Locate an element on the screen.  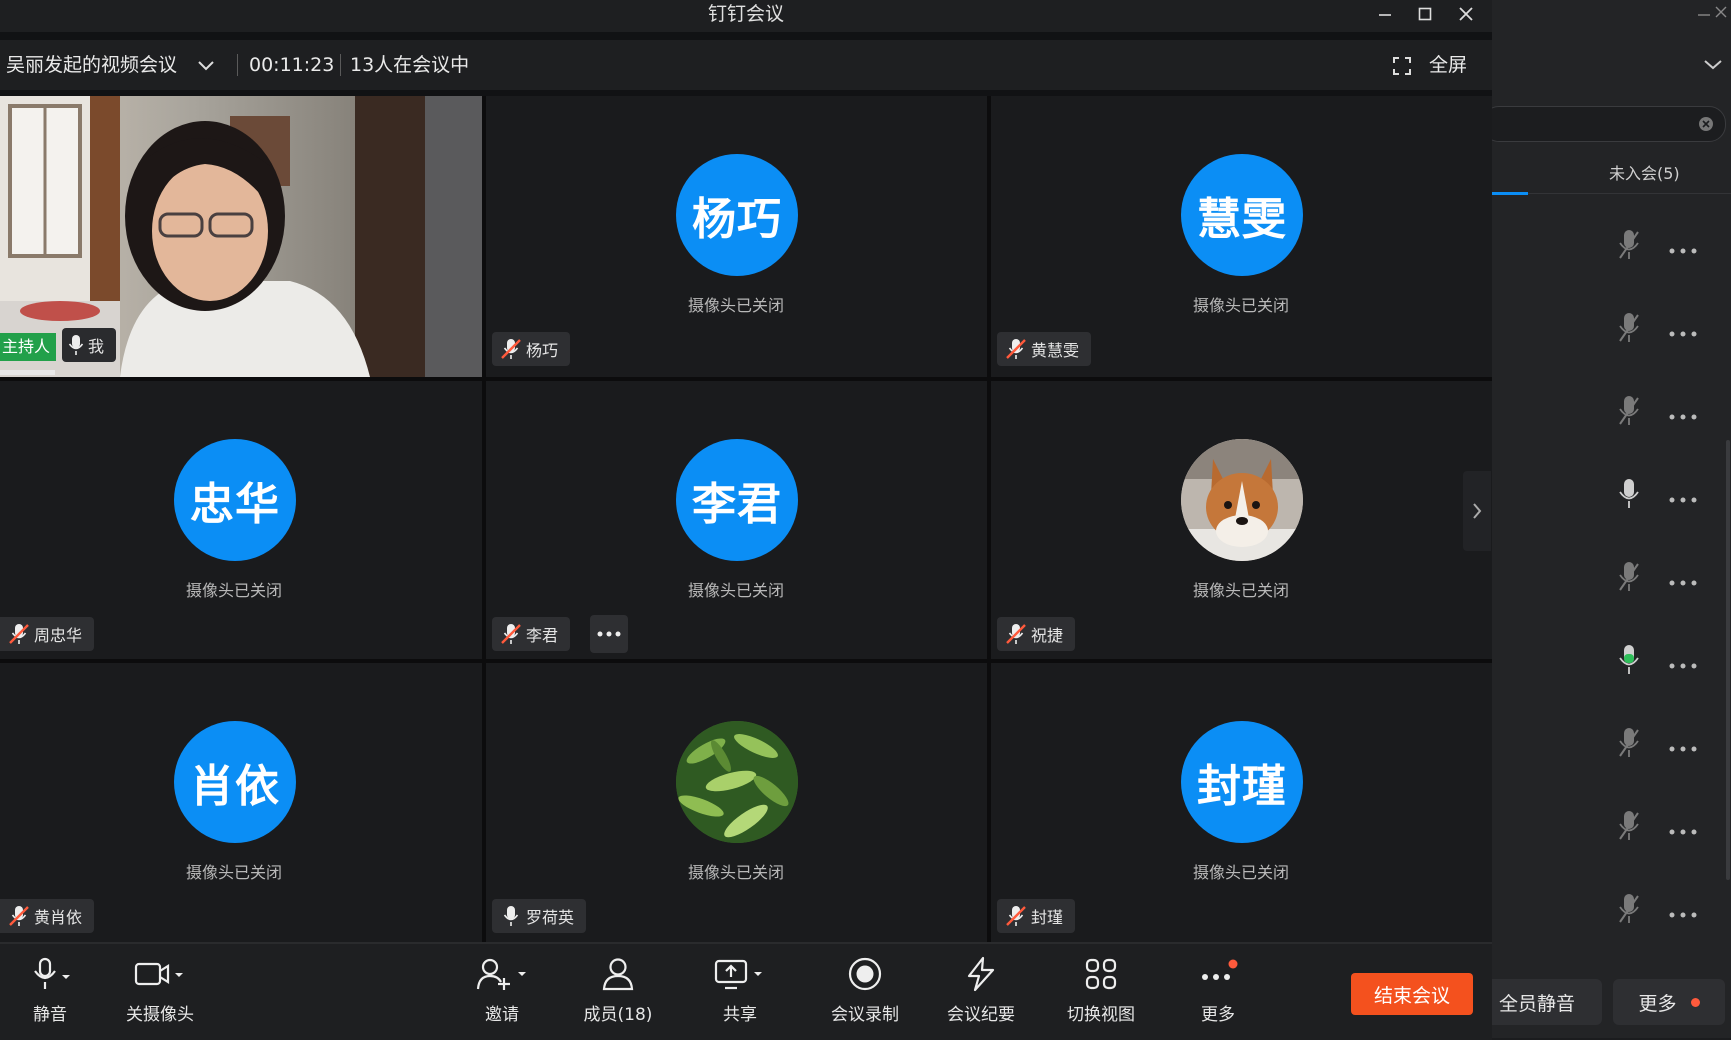
fullscreen-icon is located at coordinates (1402, 65).